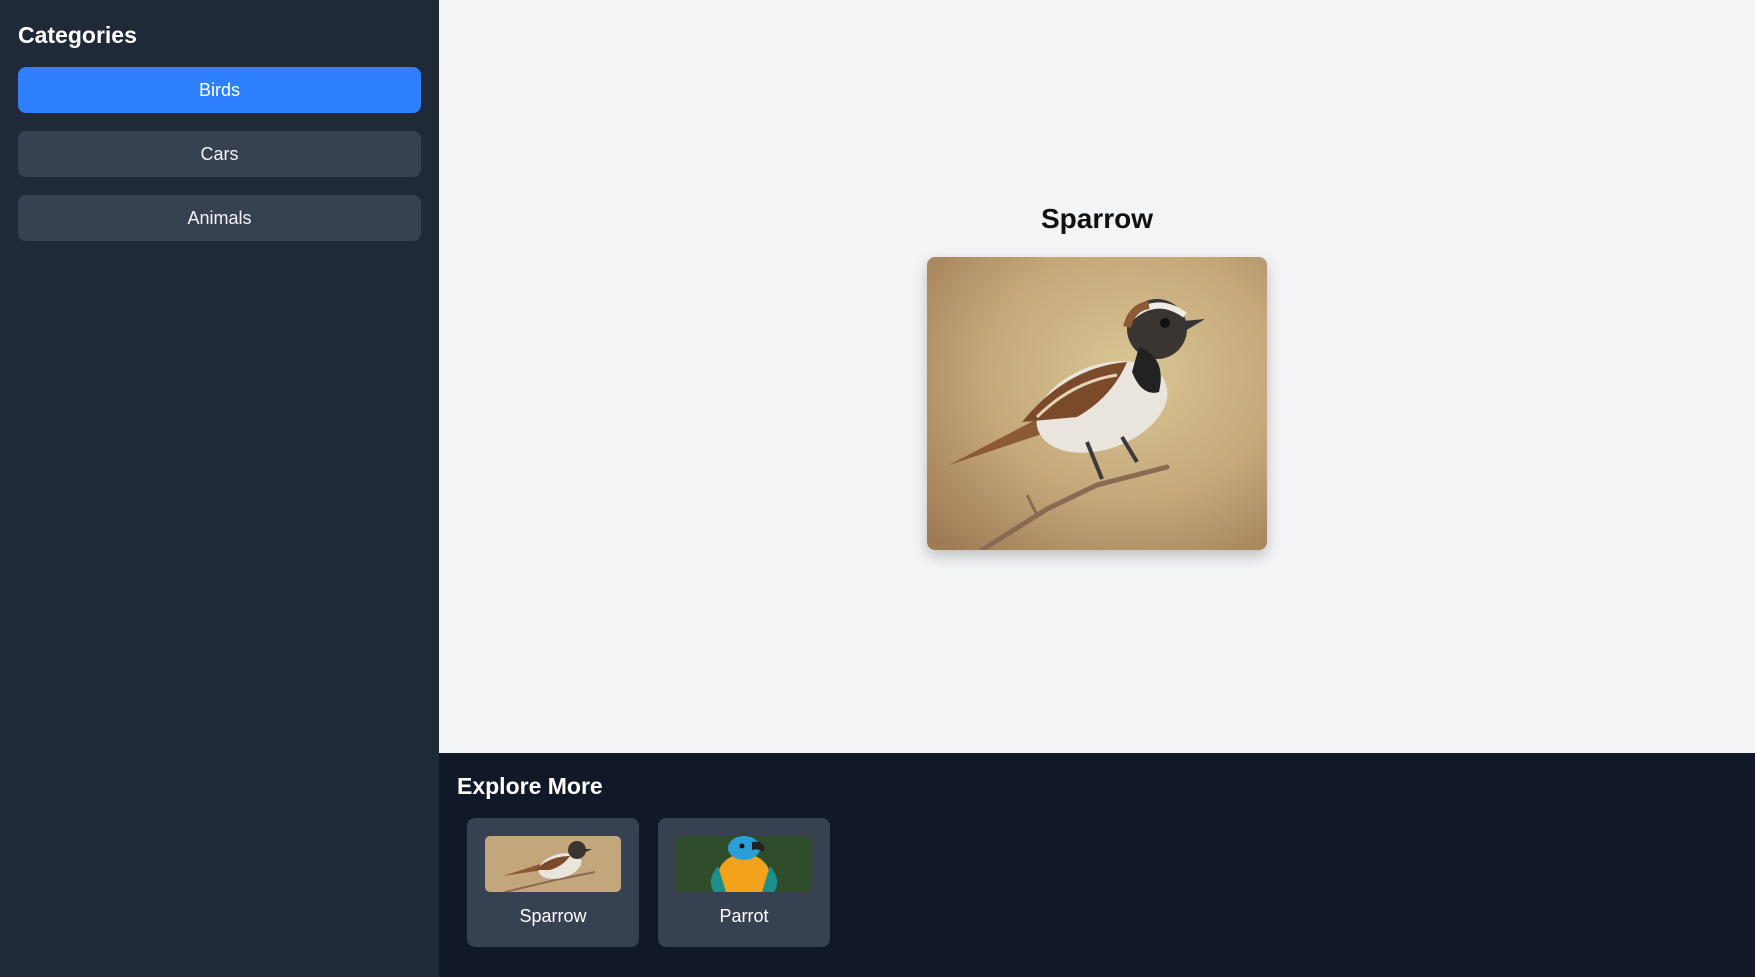  What do you see at coordinates (219, 154) in the screenshot?
I see `category-button-cars: Cars` at bounding box center [219, 154].